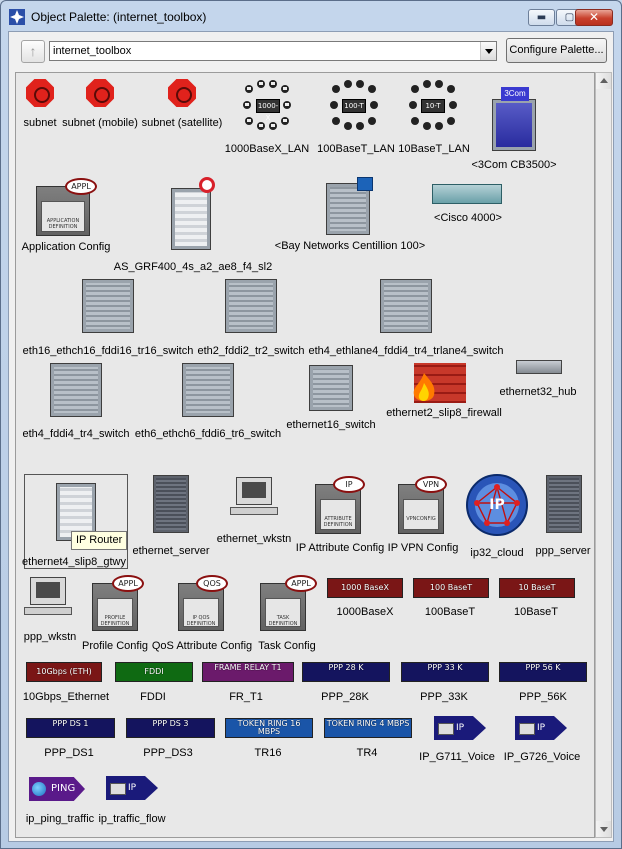 The height and width of the screenshot is (849, 622). Describe the element at coordinates (66, 697) in the screenshot. I see `item-label: 10Gbps_Ethernet` at that location.